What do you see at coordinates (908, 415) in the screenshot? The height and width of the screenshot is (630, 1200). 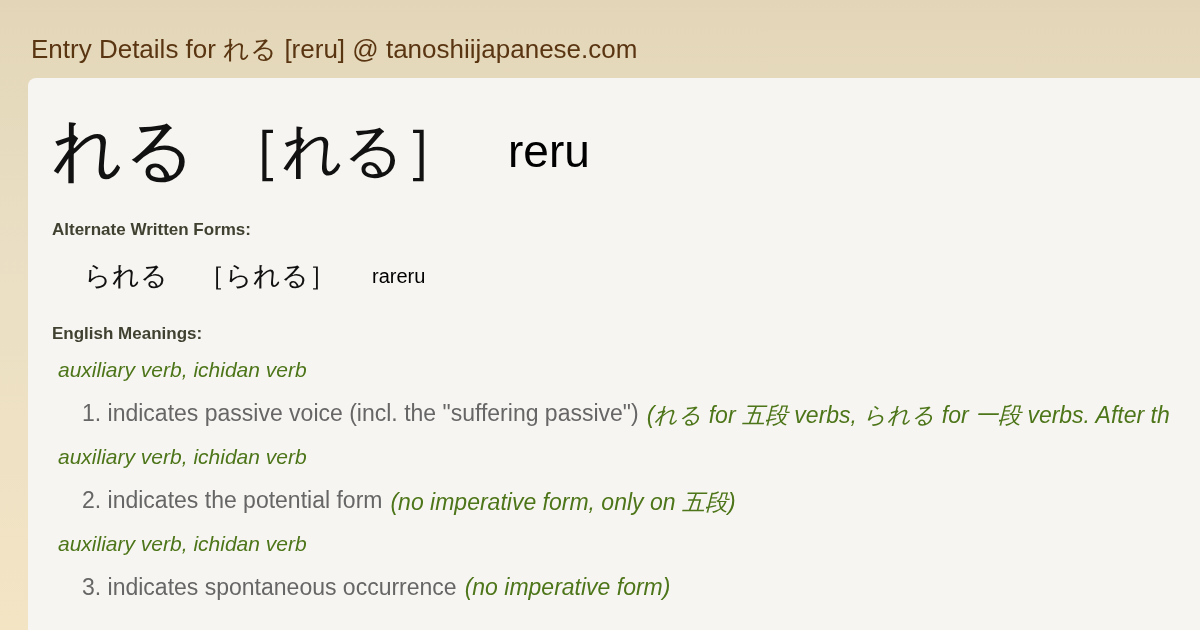 I see `usage-note: (れる for 五段 verbs, られる for 一段 verbs. After th` at bounding box center [908, 415].